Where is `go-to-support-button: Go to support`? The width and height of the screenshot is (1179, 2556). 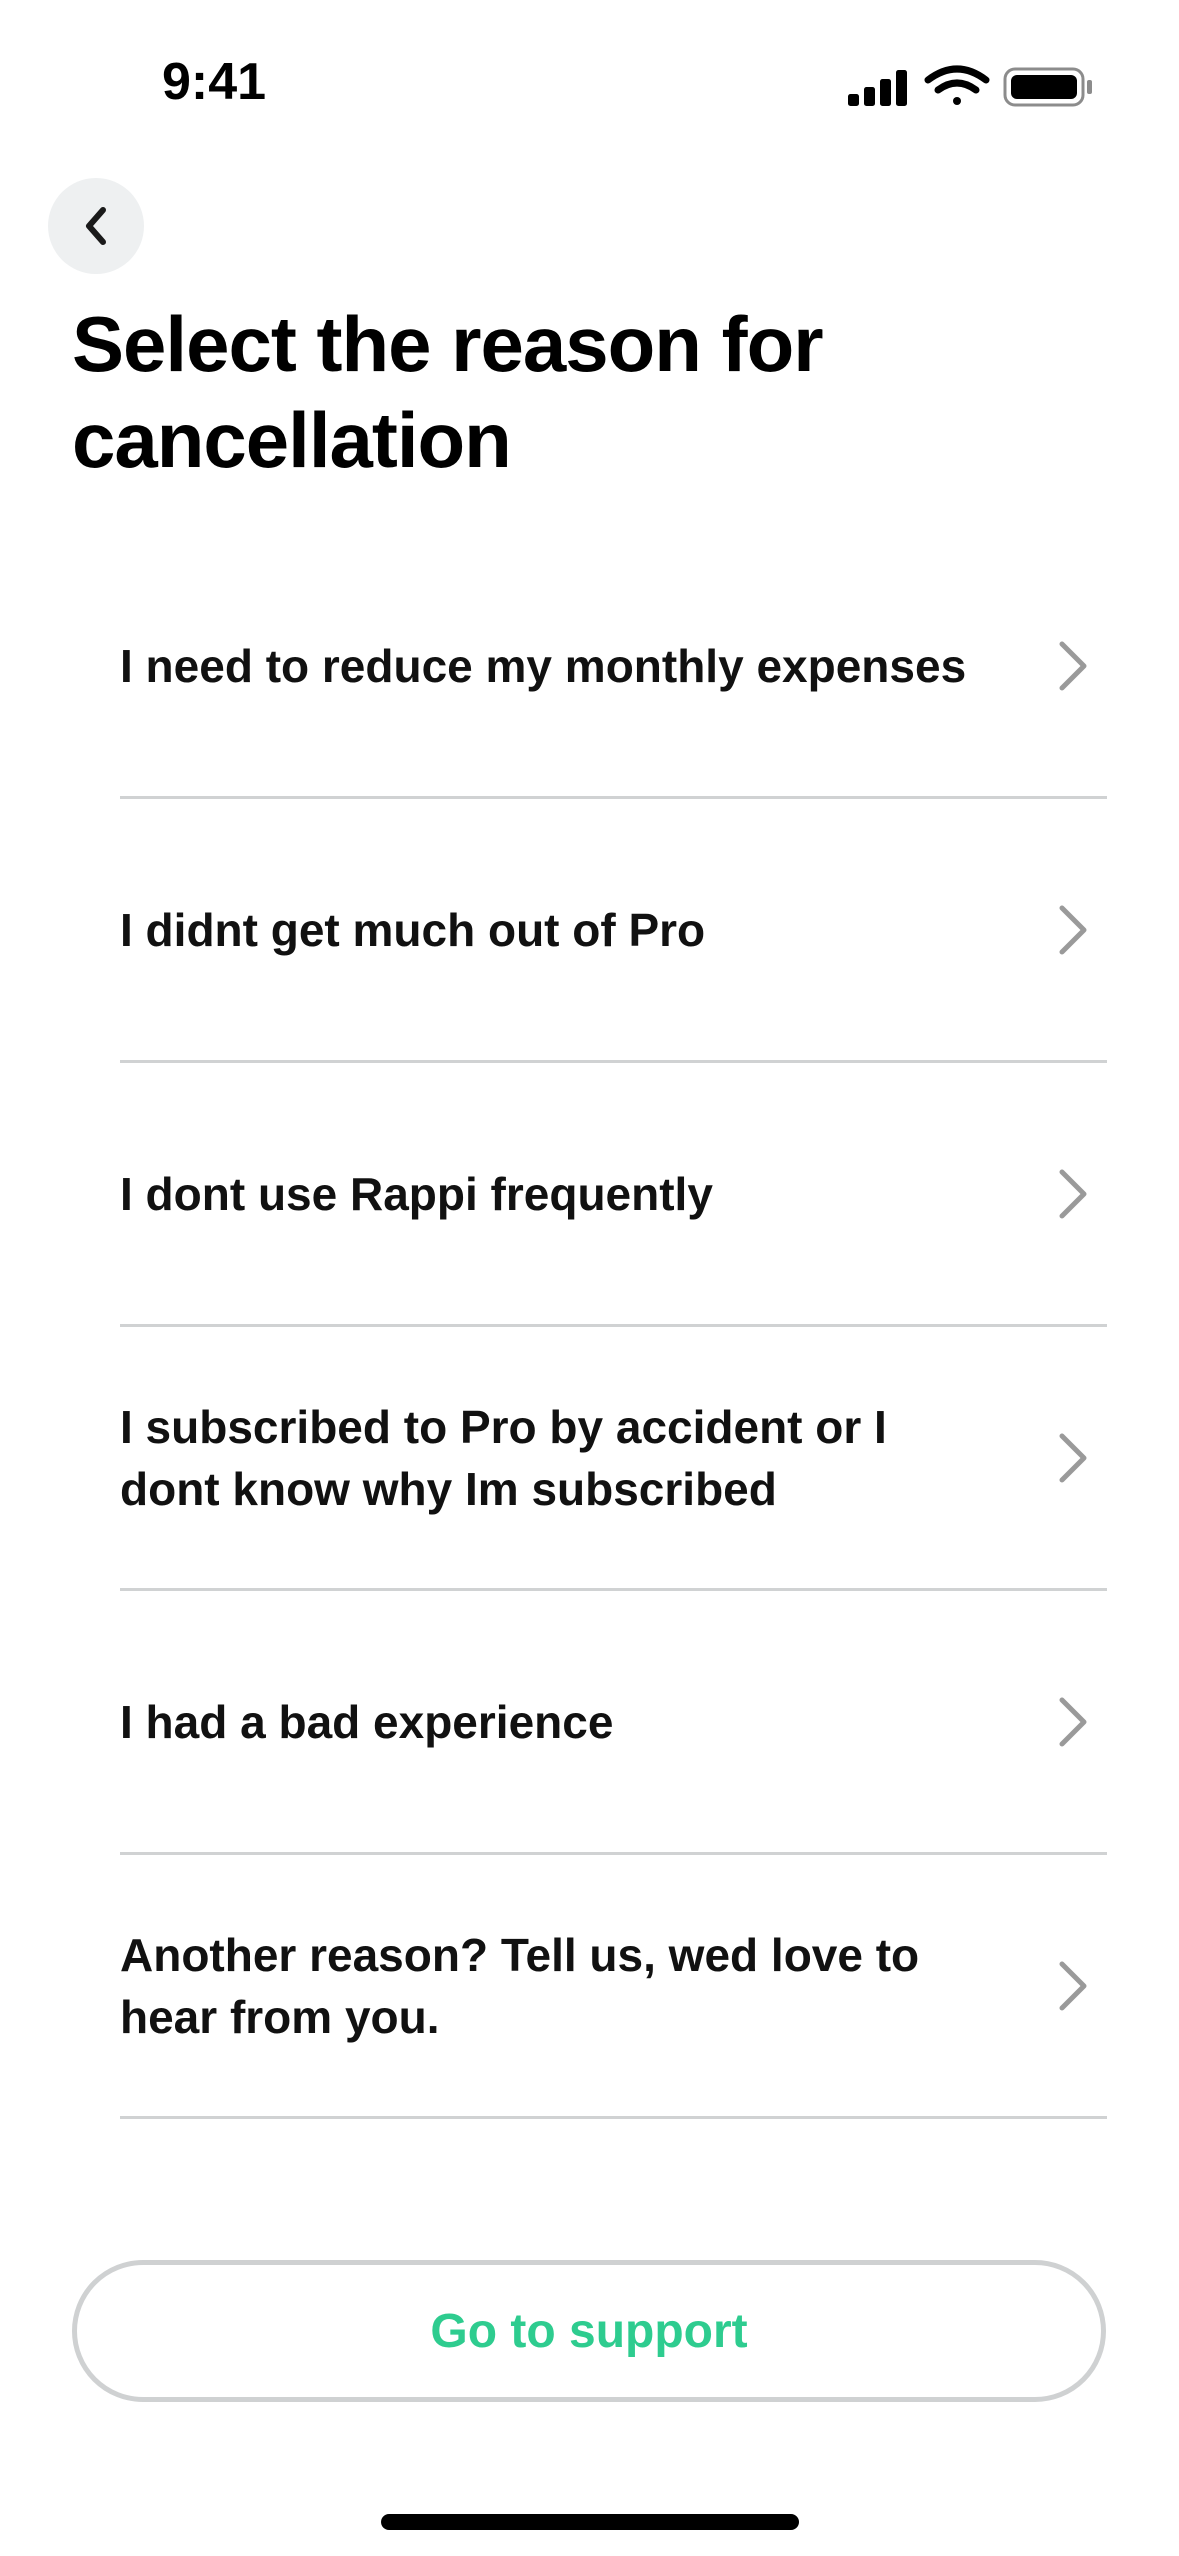
go-to-support-button: Go to support is located at coordinates (589, 2331).